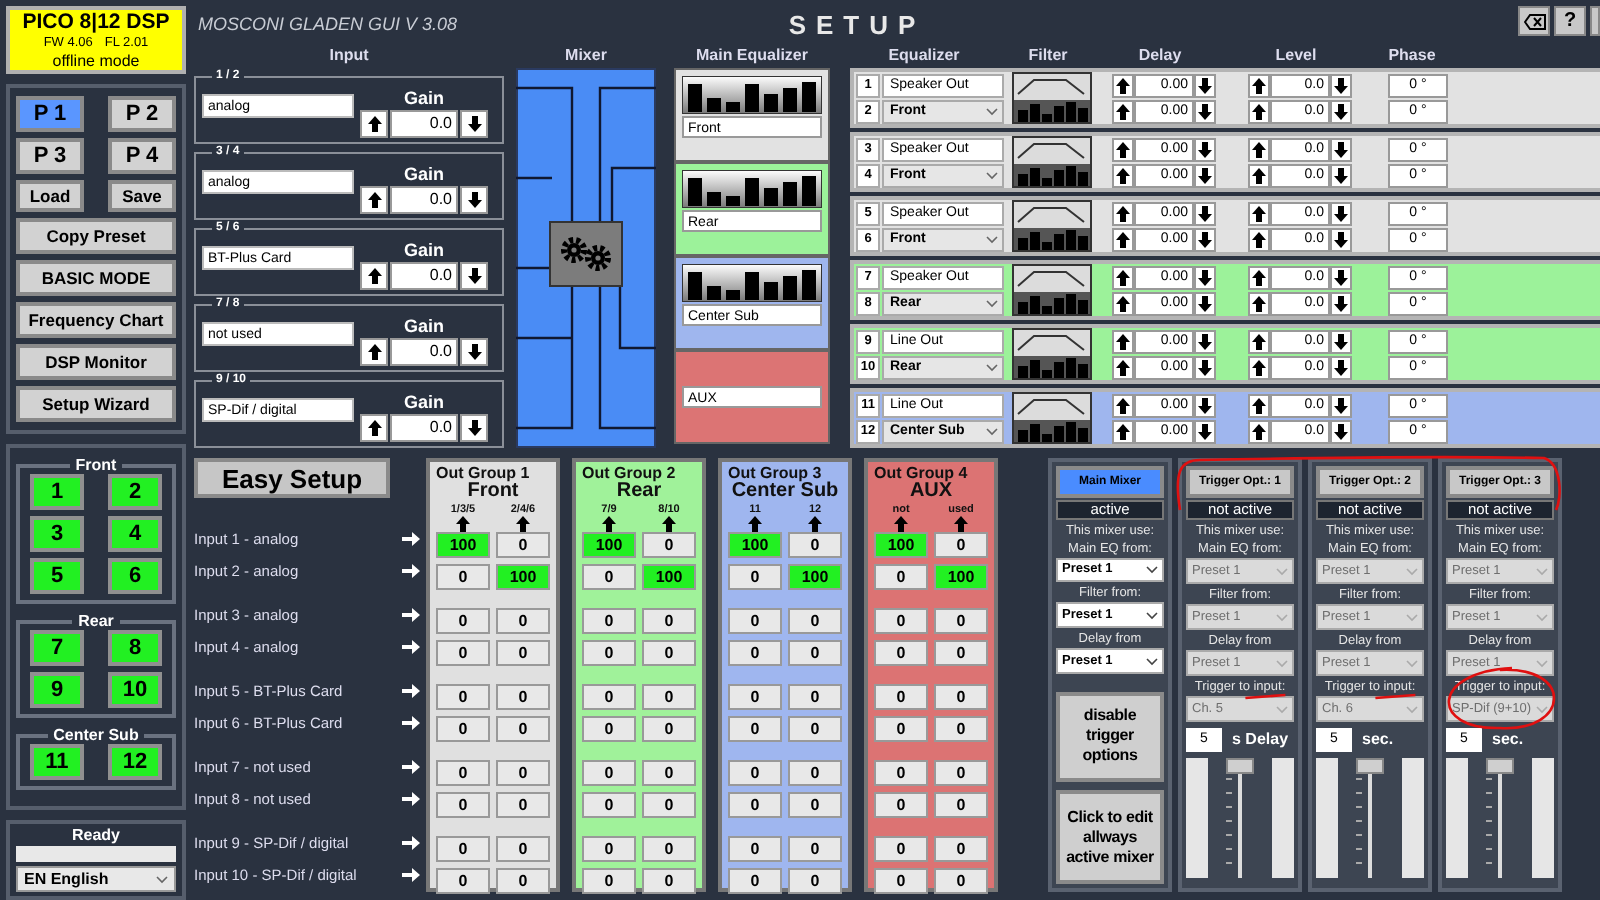  Describe the element at coordinates (1110, 736) in the screenshot. I see `disable-trigger-button: disable trigger options` at that location.